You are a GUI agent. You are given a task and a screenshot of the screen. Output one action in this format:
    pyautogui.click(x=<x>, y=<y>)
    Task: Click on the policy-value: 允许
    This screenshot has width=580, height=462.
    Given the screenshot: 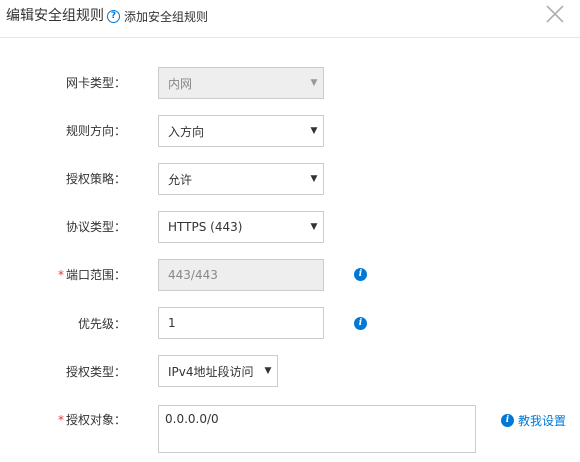 What is the action you would take?
    pyautogui.click(x=180, y=179)
    